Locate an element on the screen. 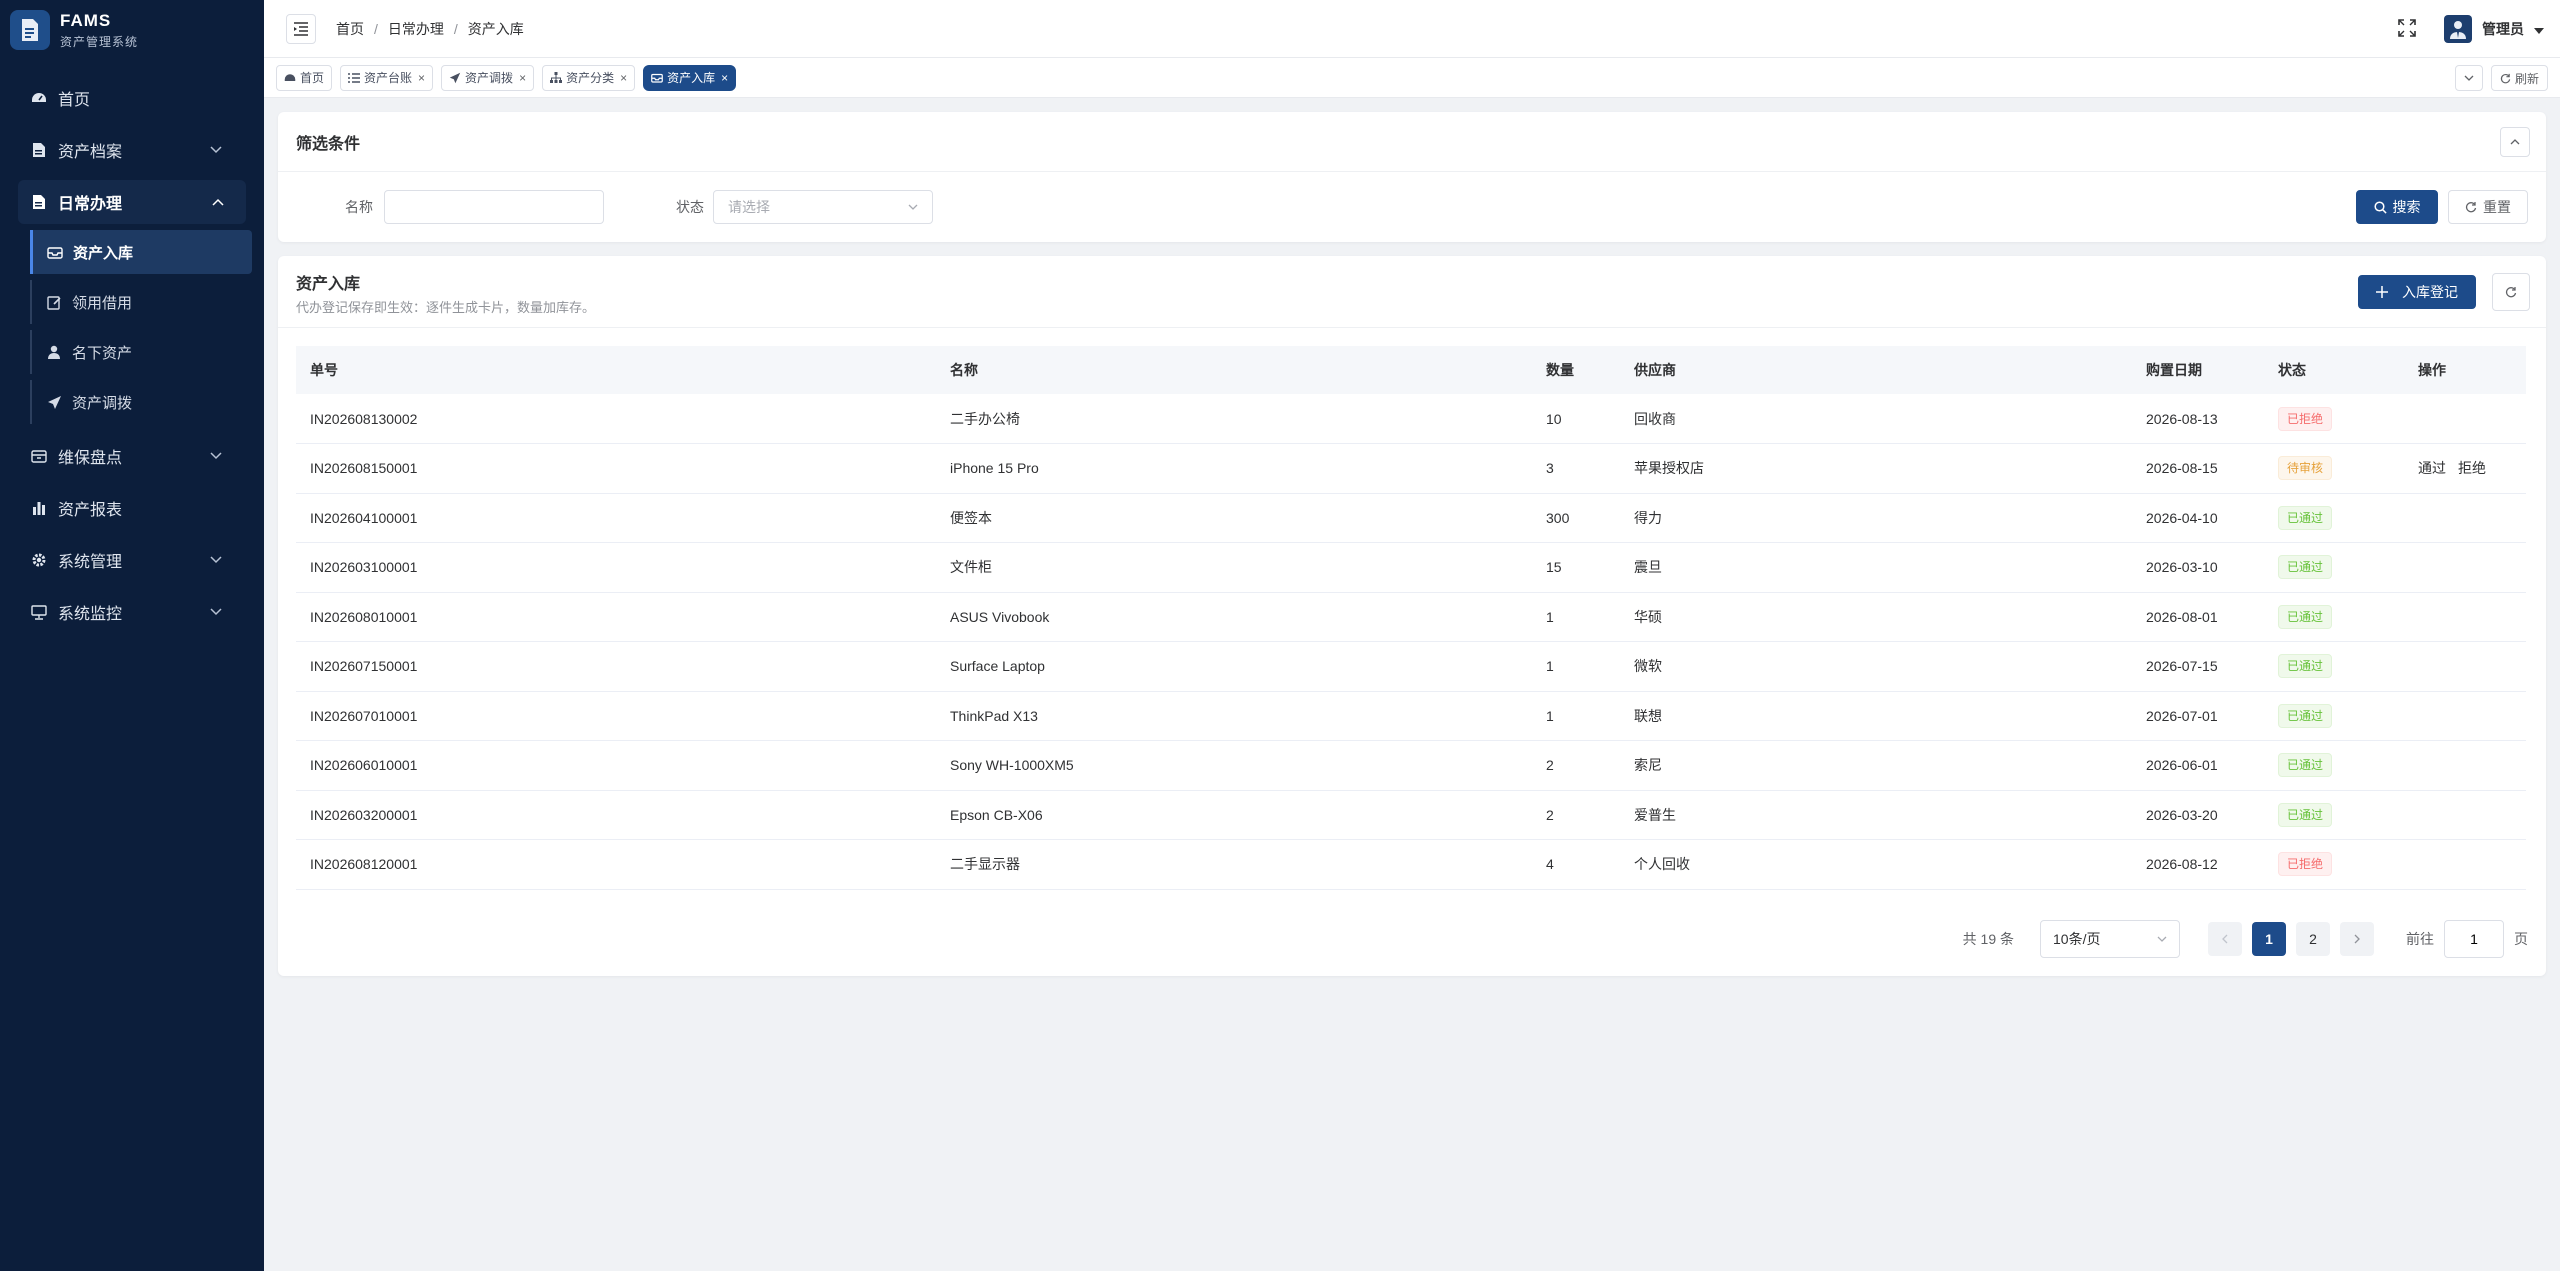  page-size-select: 10条/页 is located at coordinates (2110, 939).